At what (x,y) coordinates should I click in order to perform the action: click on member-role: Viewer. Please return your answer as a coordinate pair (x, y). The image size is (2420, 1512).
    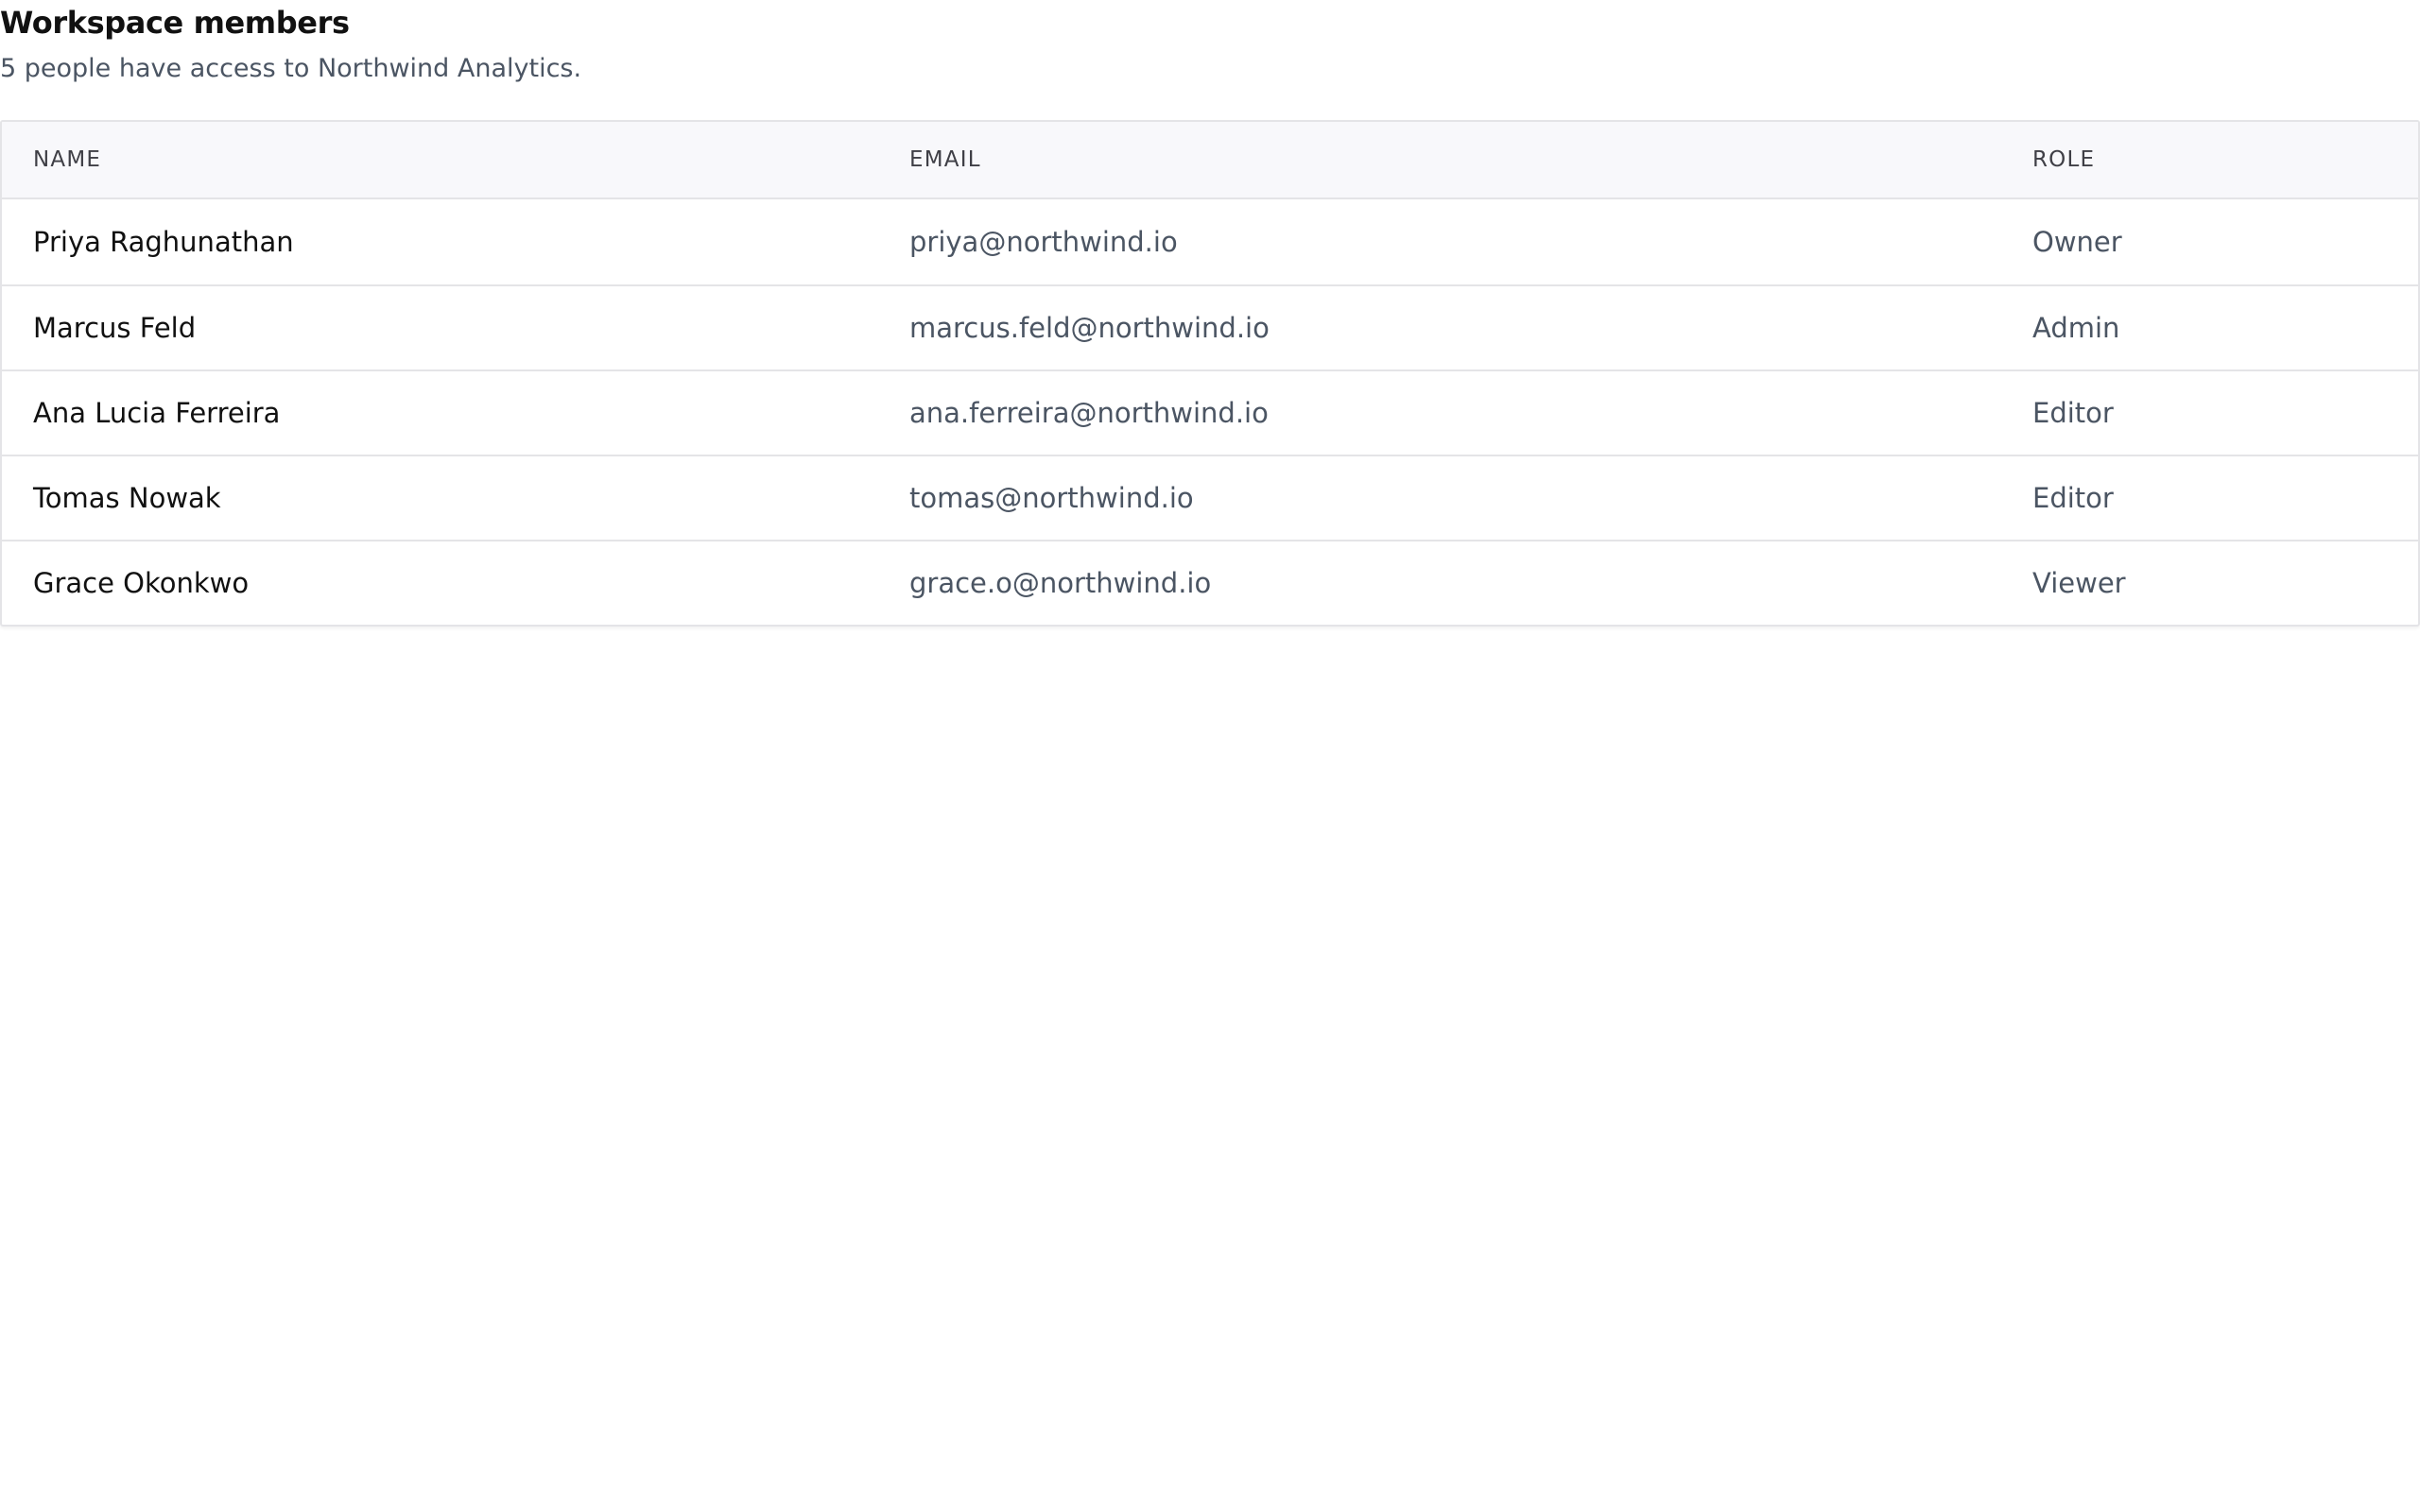
    Looking at the image, I should click on (2079, 583).